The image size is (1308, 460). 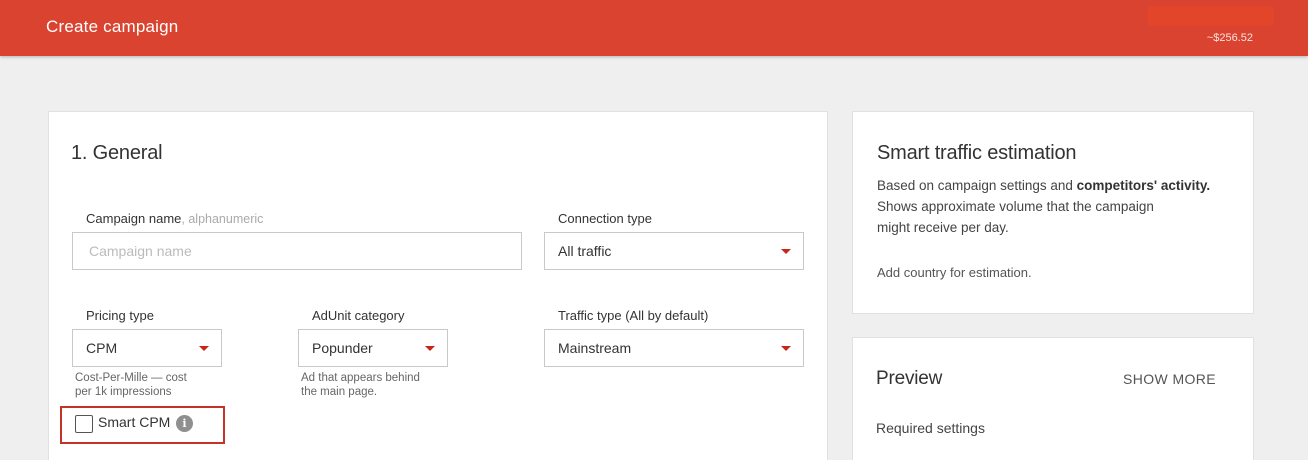 What do you see at coordinates (112, 26) in the screenshot?
I see `page-title: Create campaign` at bounding box center [112, 26].